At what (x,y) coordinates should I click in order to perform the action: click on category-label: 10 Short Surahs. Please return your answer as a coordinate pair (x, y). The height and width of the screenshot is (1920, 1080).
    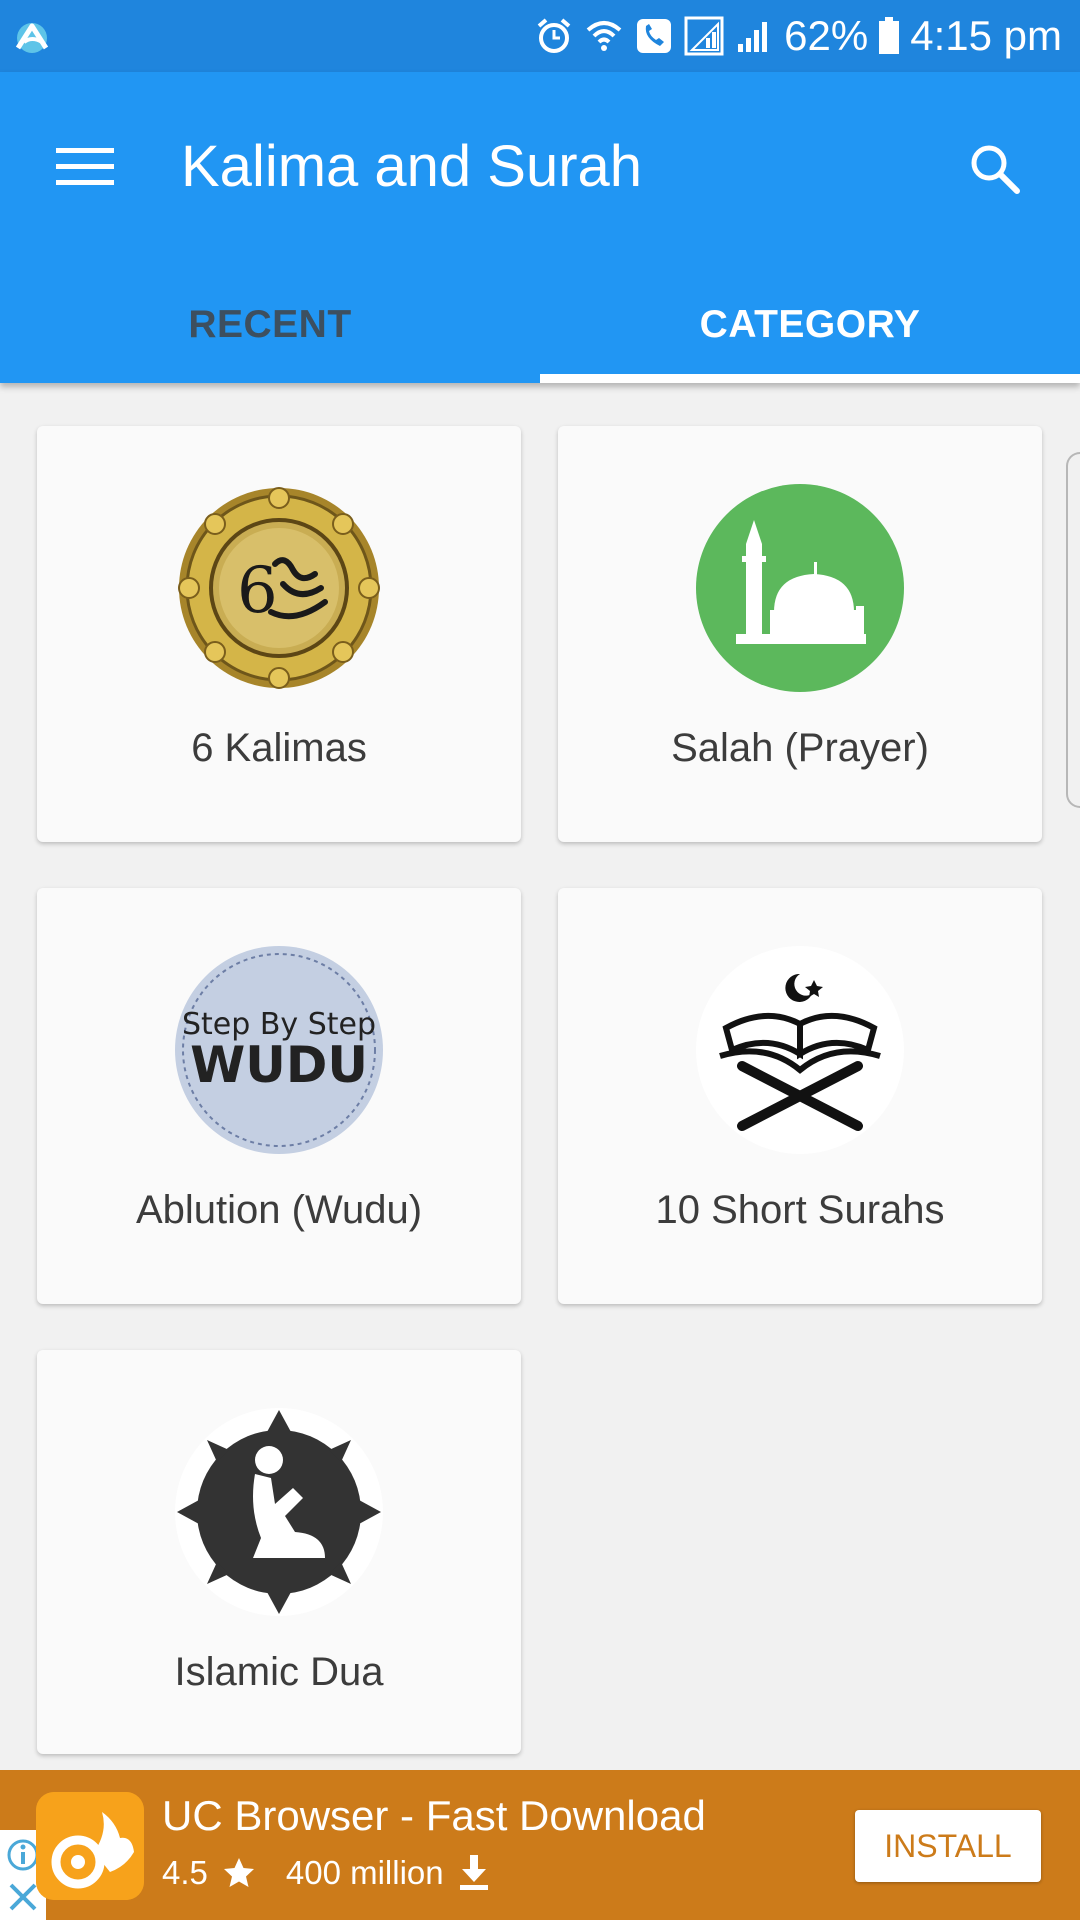
    Looking at the image, I should click on (800, 1210).